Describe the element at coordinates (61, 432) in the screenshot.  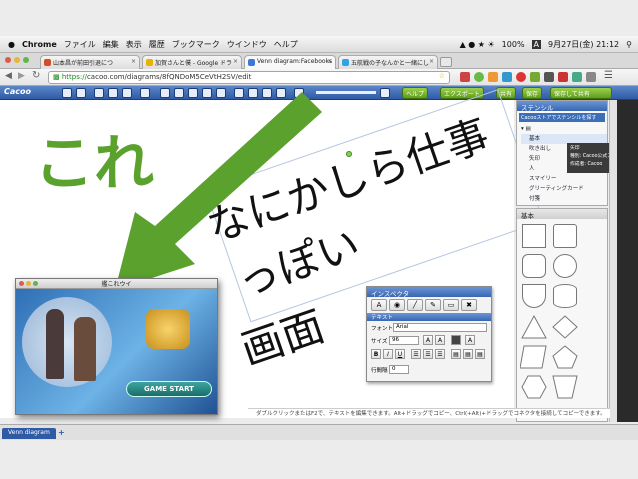
I see `add-sheet-button: +` at that location.